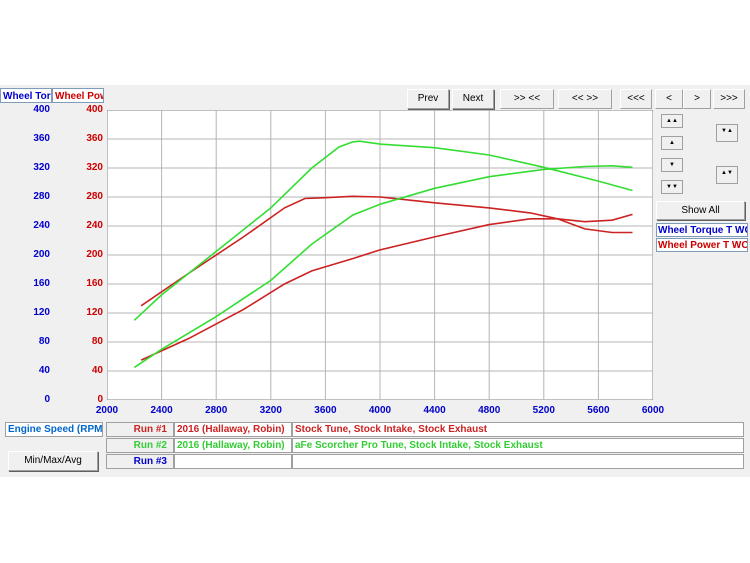  Describe the element at coordinates (702, 230) in the screenshot. I see `legend-torque: Wheel Torque T WC` at that location.